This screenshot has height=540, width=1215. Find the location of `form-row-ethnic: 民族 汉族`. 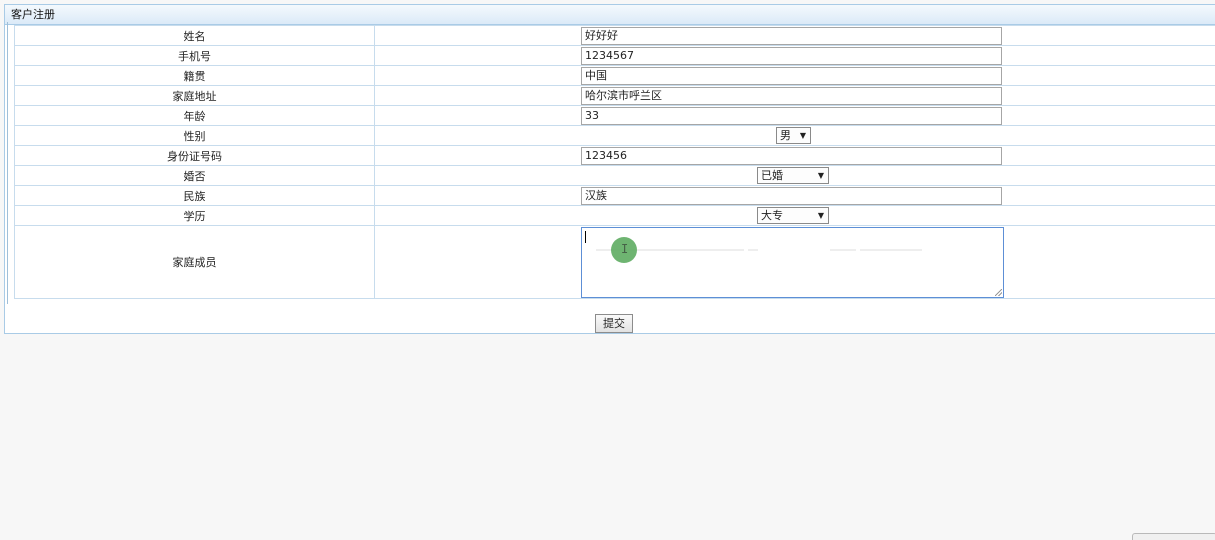

form-row-ethnic: 民族 汉族 is located at coordinates (615, 196).